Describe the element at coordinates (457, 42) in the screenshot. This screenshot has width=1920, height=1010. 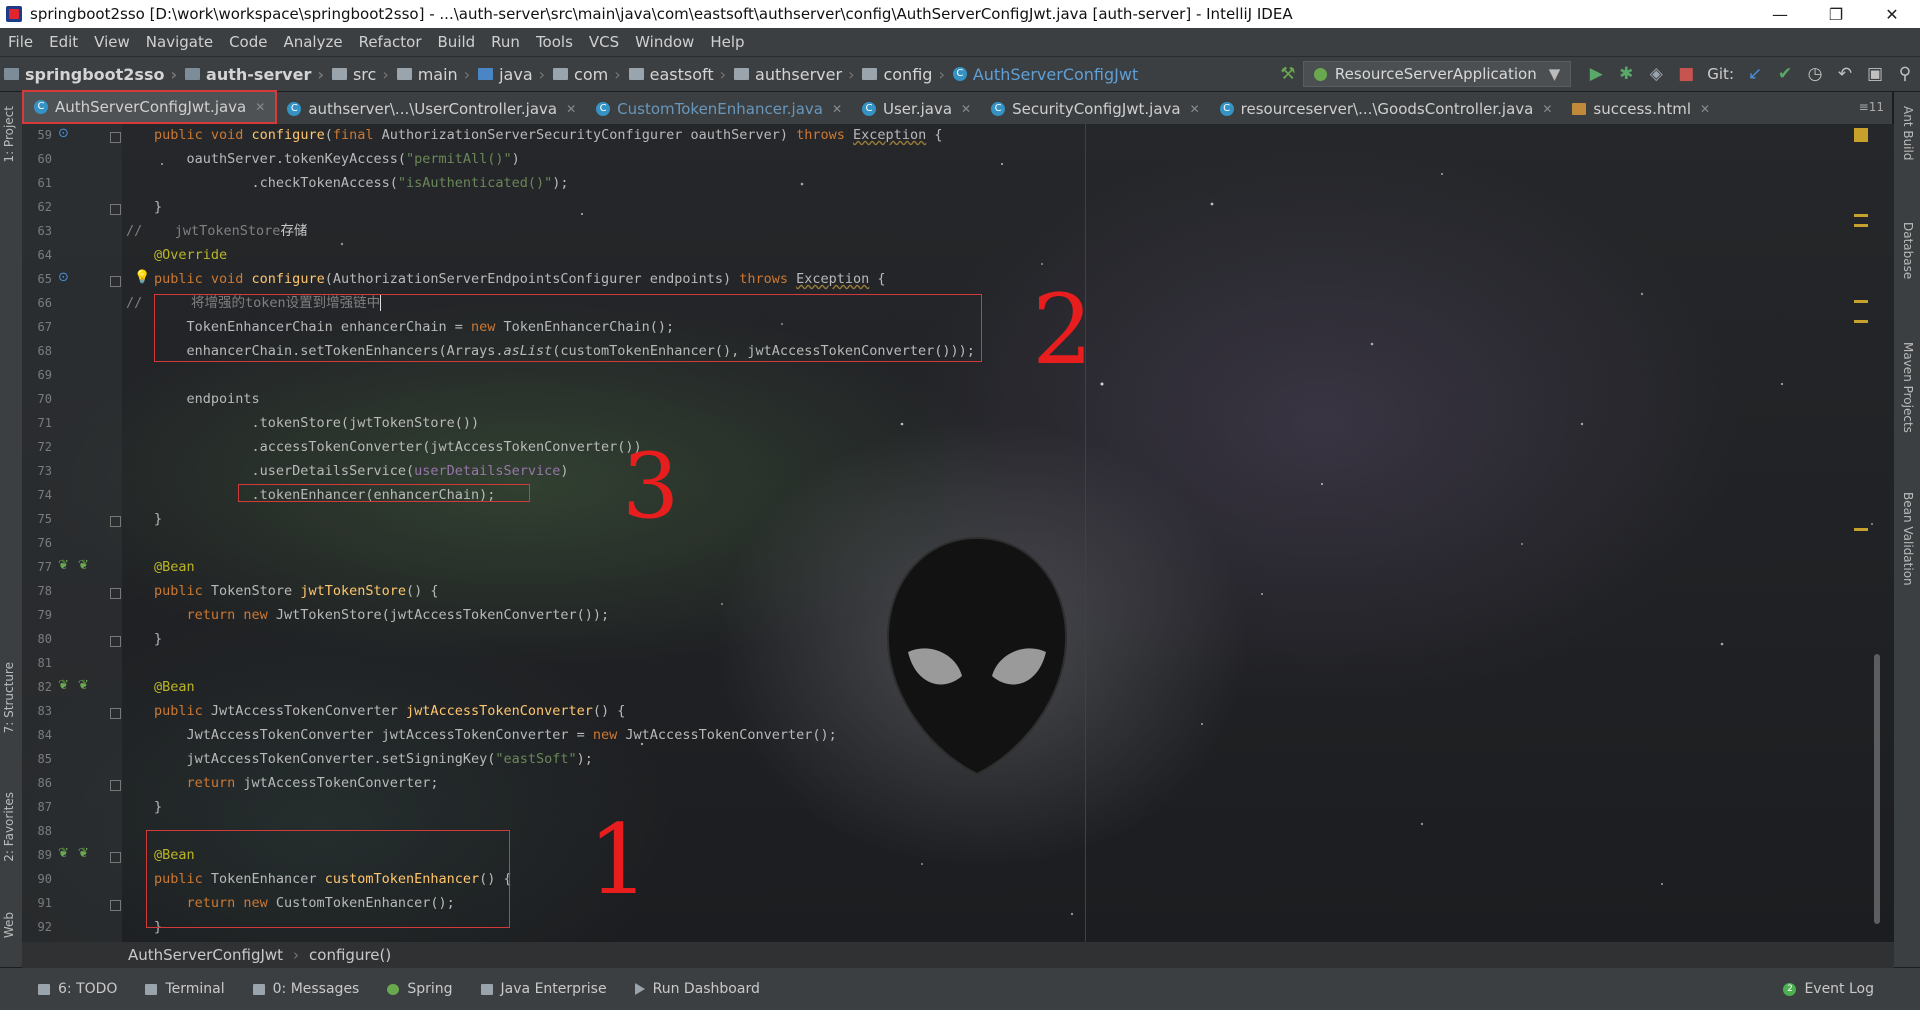
I see `menu-build: Build` at that location.